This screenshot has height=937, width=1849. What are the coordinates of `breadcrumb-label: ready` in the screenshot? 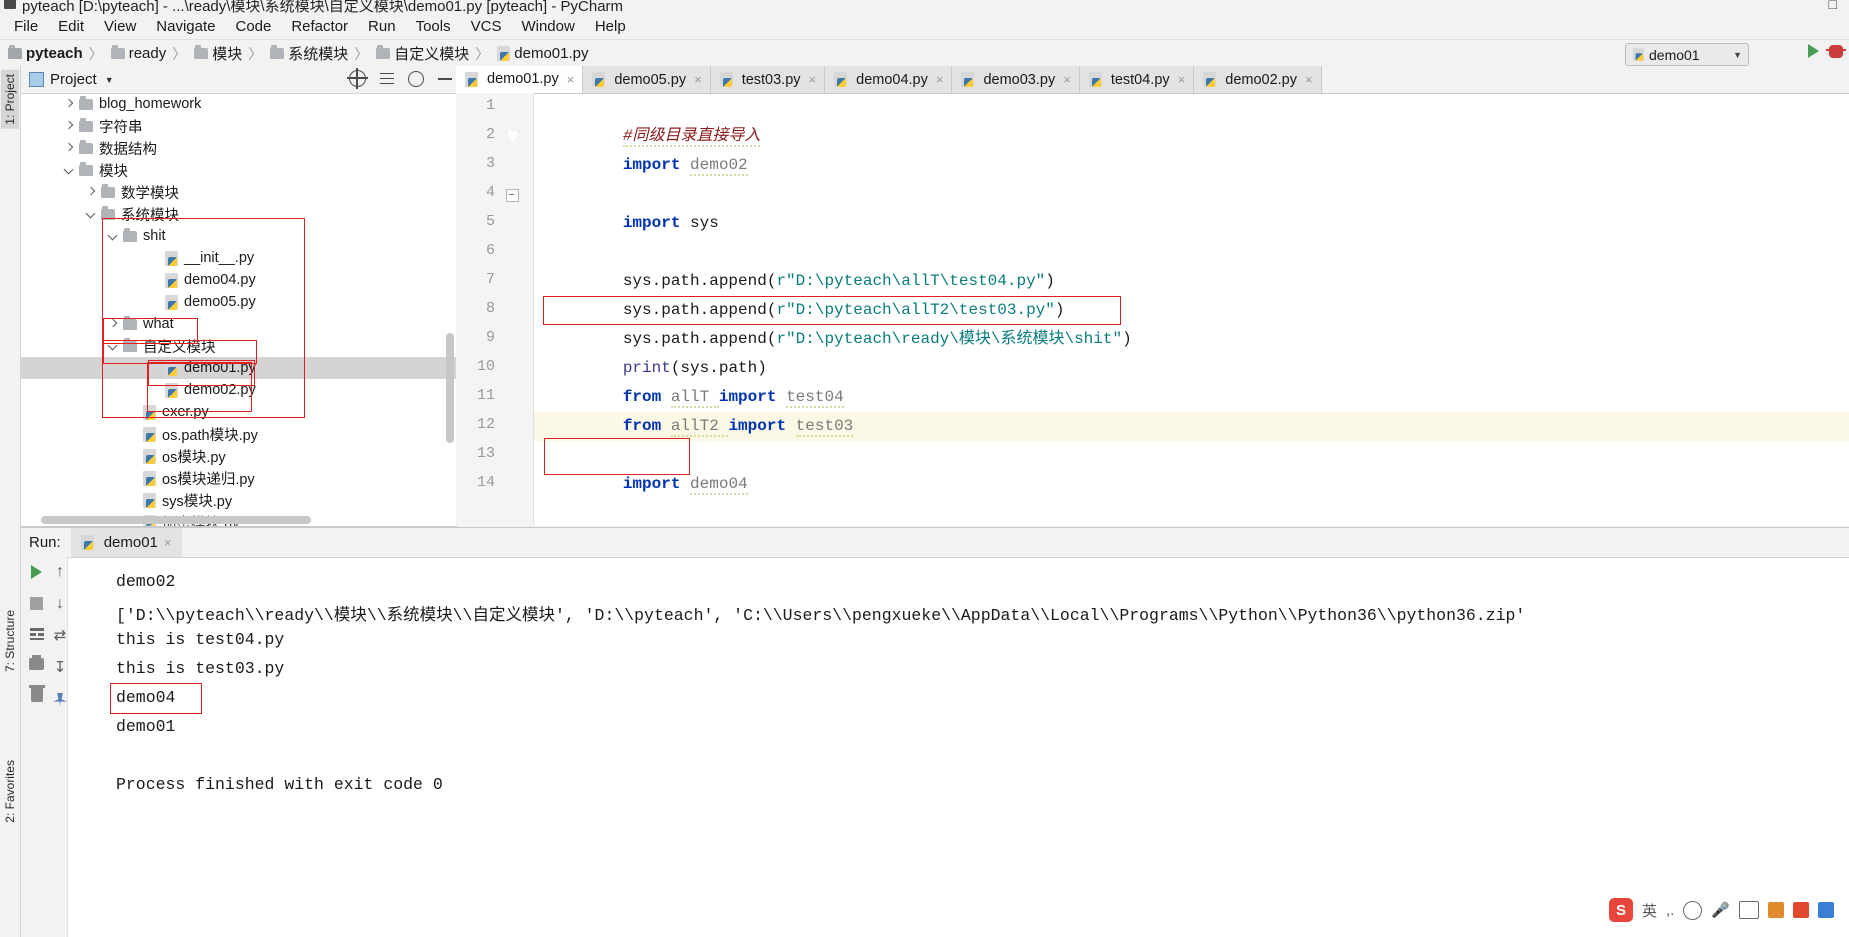 It's located at (147, 53).